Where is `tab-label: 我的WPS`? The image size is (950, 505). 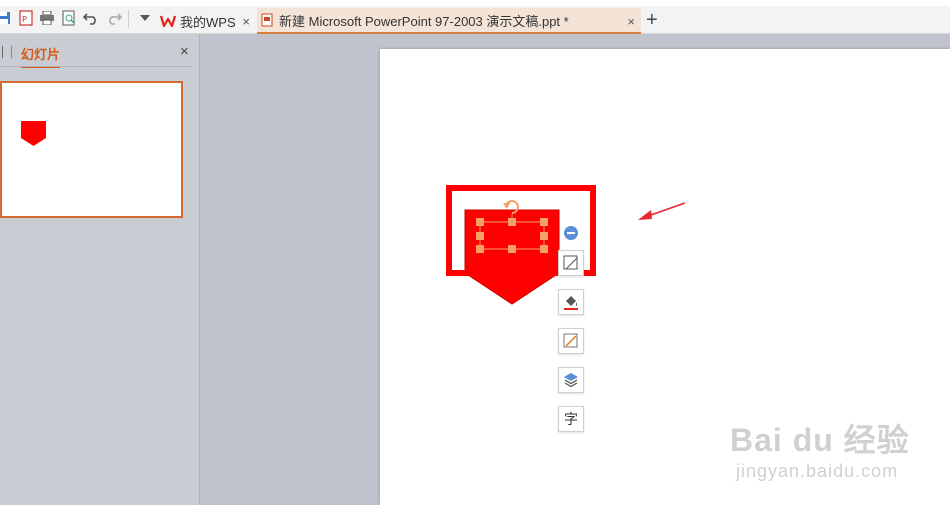
tab-label: 我的WPS is located at coordinates (208, 22).